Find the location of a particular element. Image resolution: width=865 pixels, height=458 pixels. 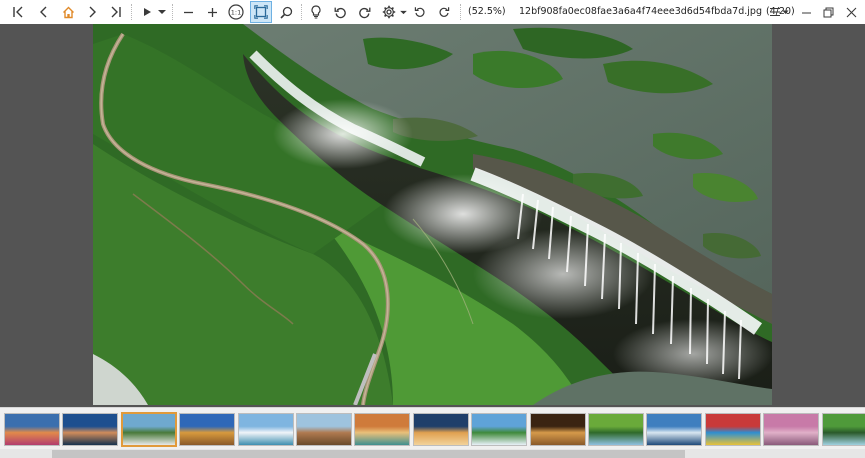

main-menu-button is located at coordinates (779, 12).